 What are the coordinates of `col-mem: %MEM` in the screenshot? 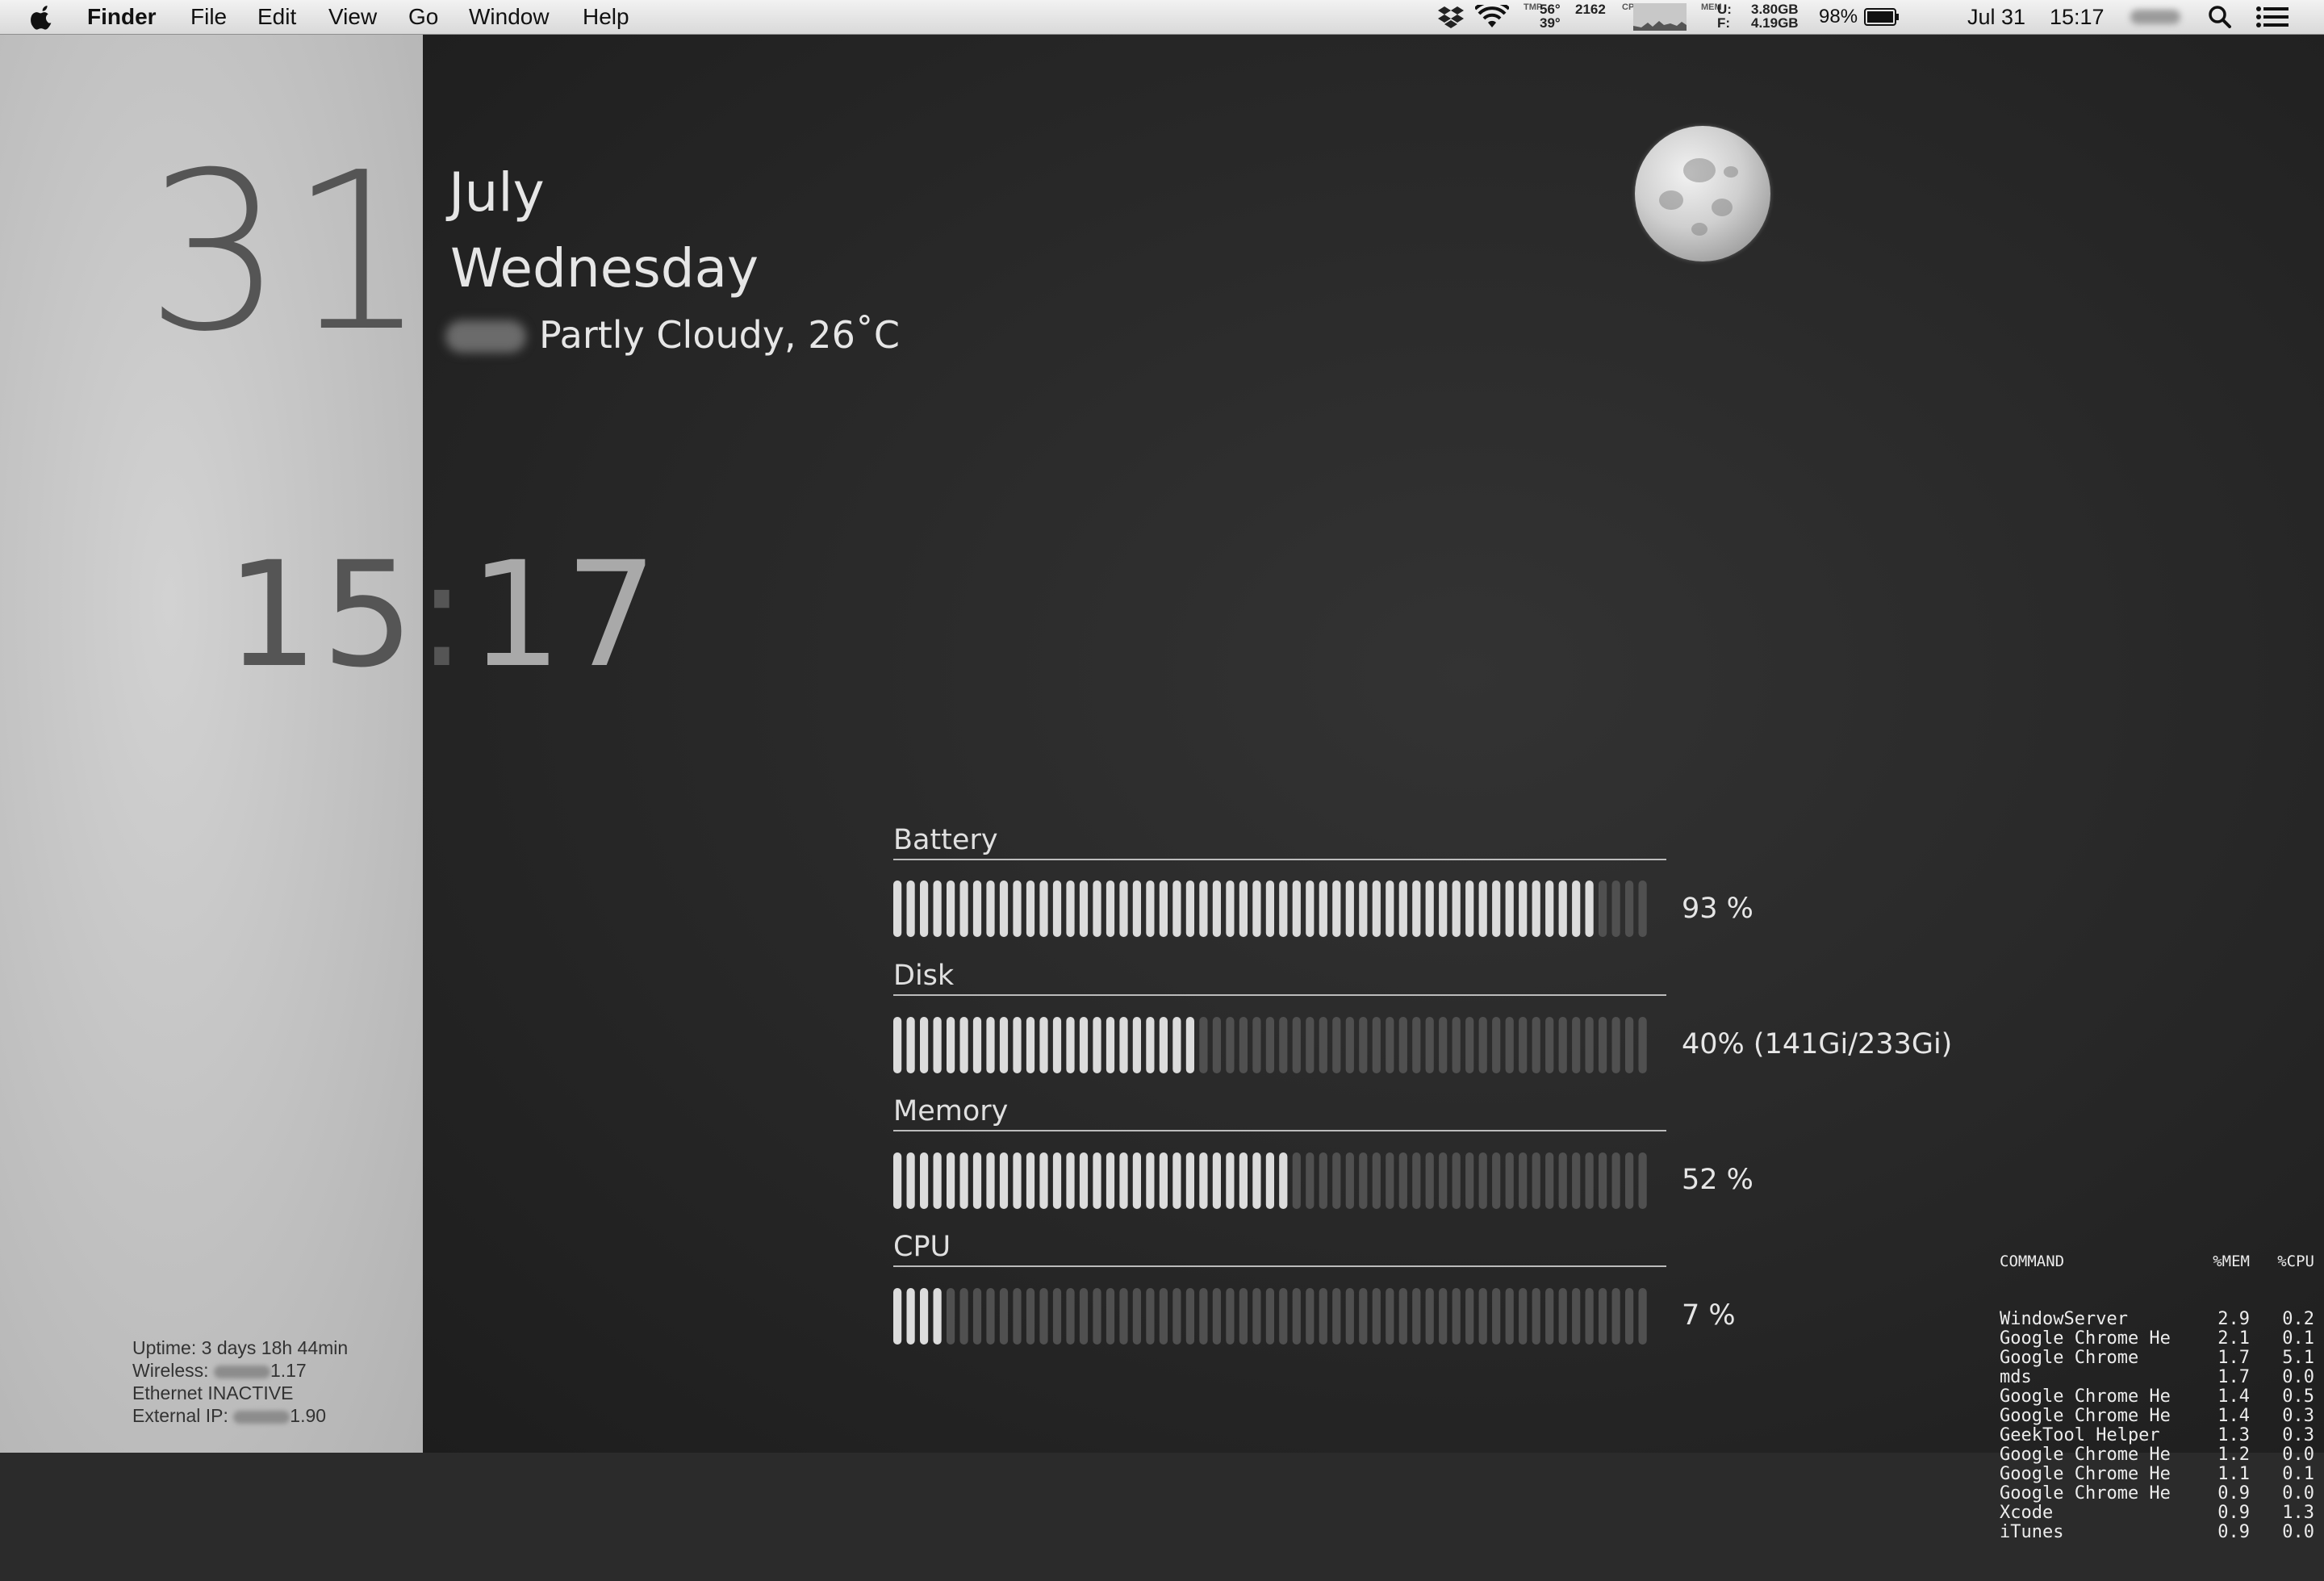 It's located at (2231, 1261).